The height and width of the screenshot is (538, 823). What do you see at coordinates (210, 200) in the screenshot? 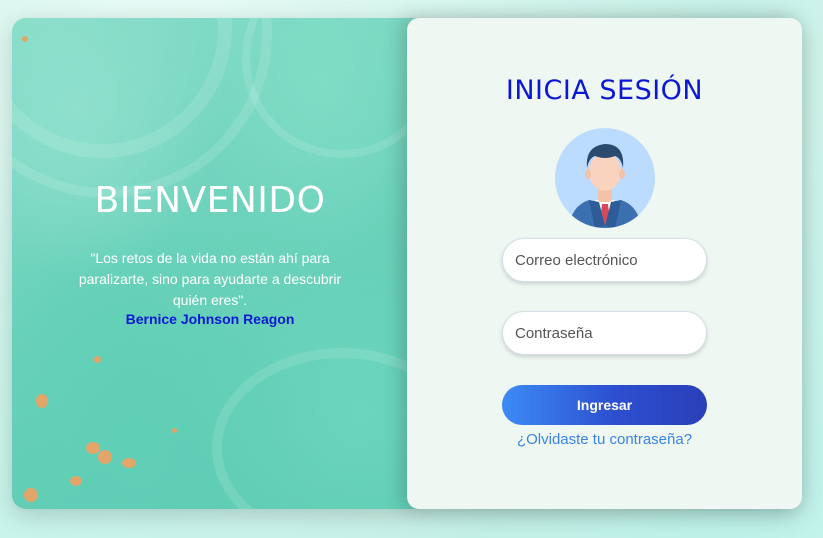
I see `welcome-title: BIENVENIDO` at bounding box center [210, 200].